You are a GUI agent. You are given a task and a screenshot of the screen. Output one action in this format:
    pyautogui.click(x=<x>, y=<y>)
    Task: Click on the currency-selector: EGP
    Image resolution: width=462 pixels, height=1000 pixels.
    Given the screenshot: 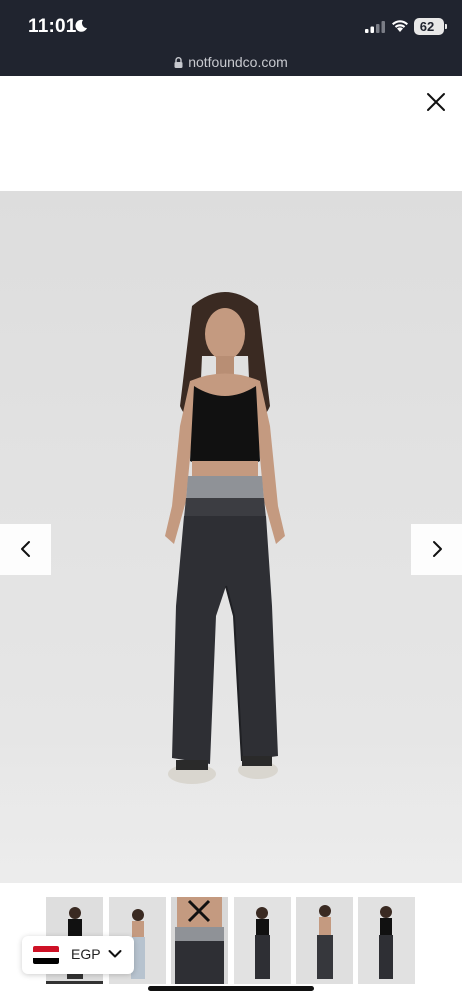 What is the action you would take?
    pyautogui.click(x=78, y=955)
    